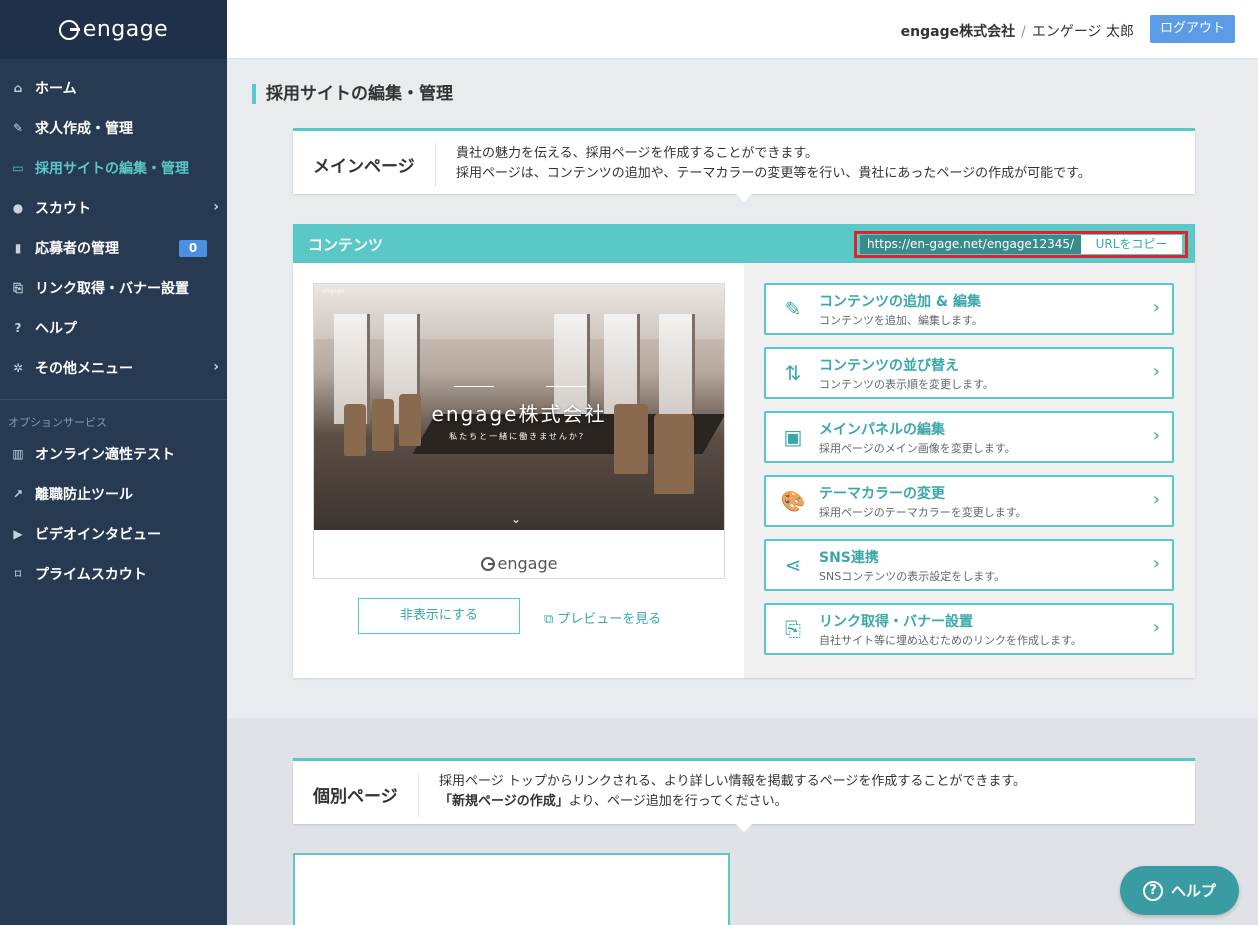 This screenshot has width=1258, height=925. I want to click on sidebar-item-label: 採用サイトの編集・管理, so click(112, 169).